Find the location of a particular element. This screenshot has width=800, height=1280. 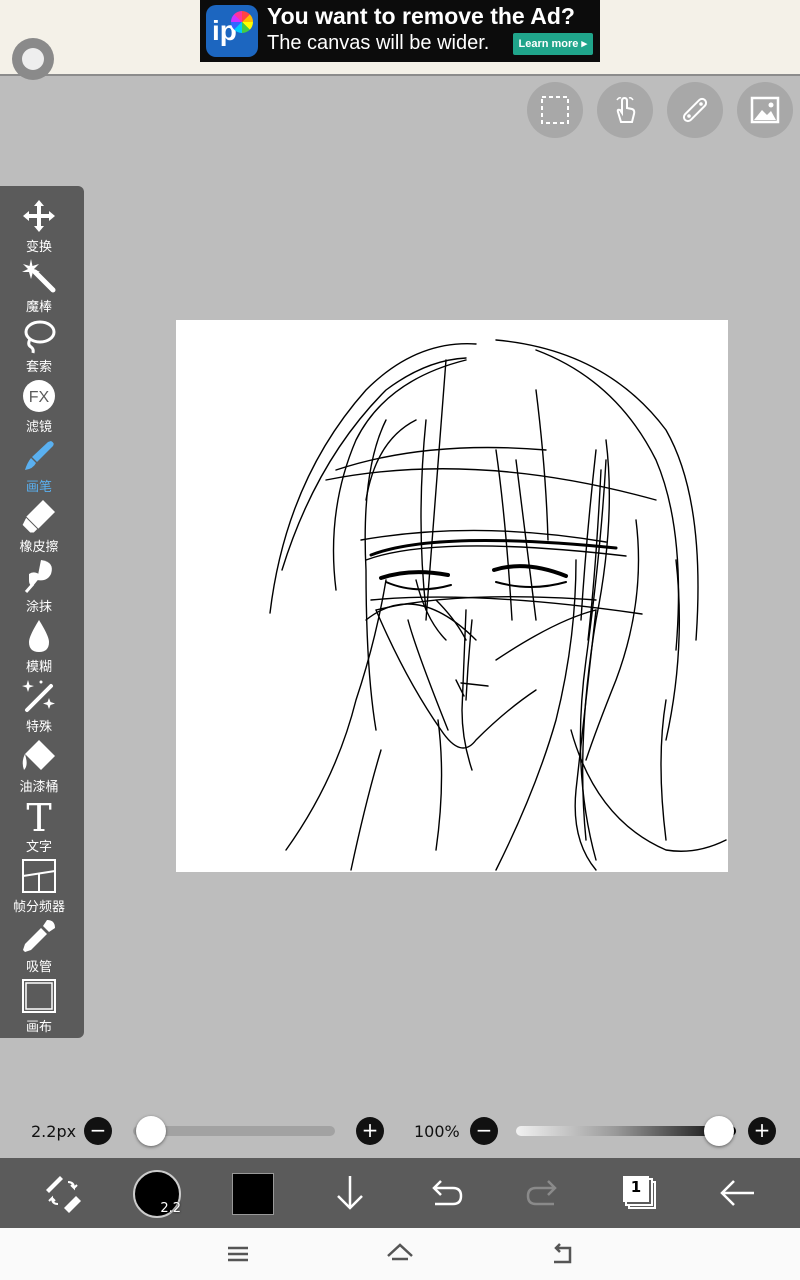

menu-icon is located at coordinates (238, 1254).